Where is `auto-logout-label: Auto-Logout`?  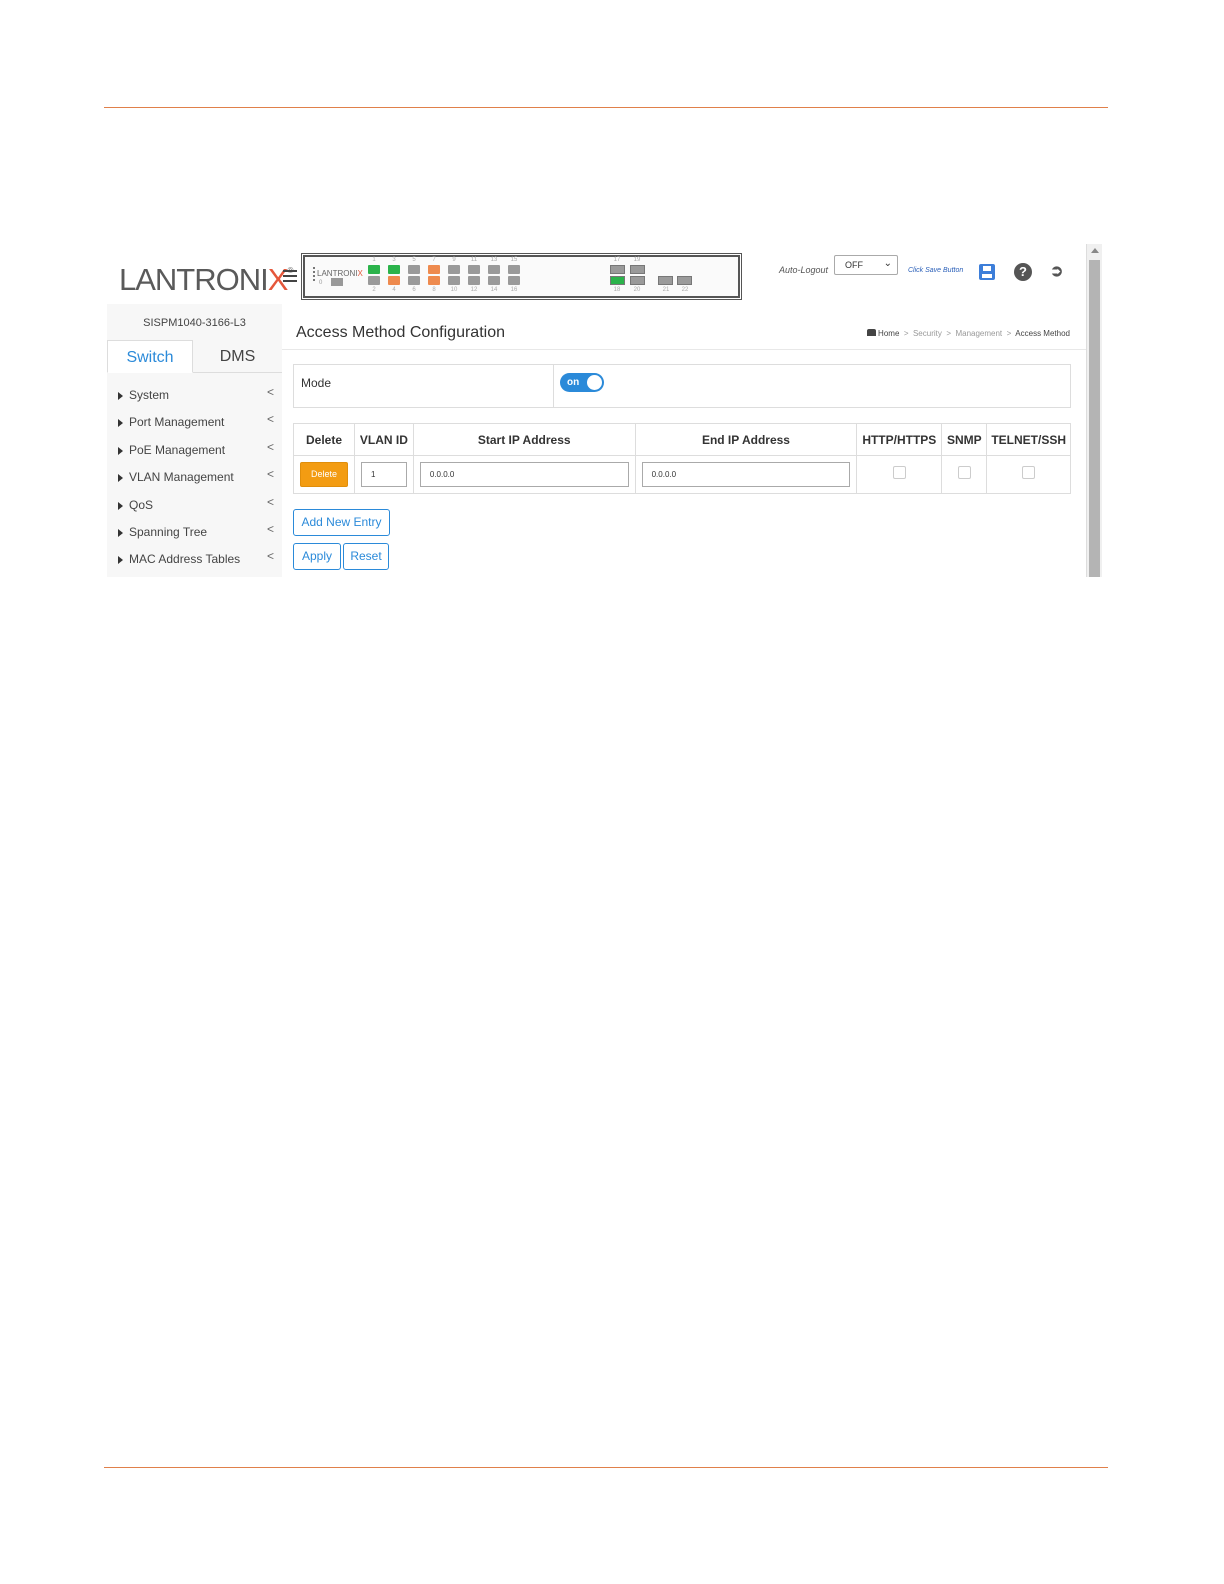 auto-logout-label: Auto-Logout is located at coordinates (804, 270).